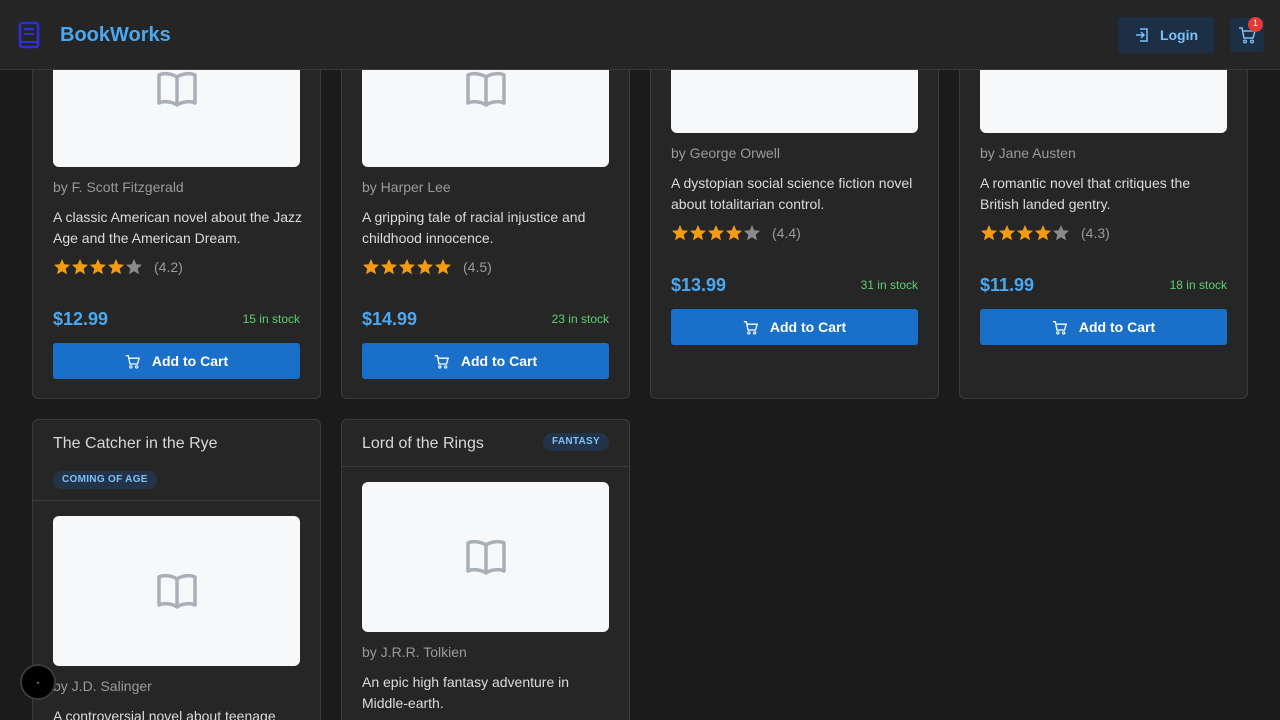  I want to click on book-rating: (4.2), so click(118, 267).